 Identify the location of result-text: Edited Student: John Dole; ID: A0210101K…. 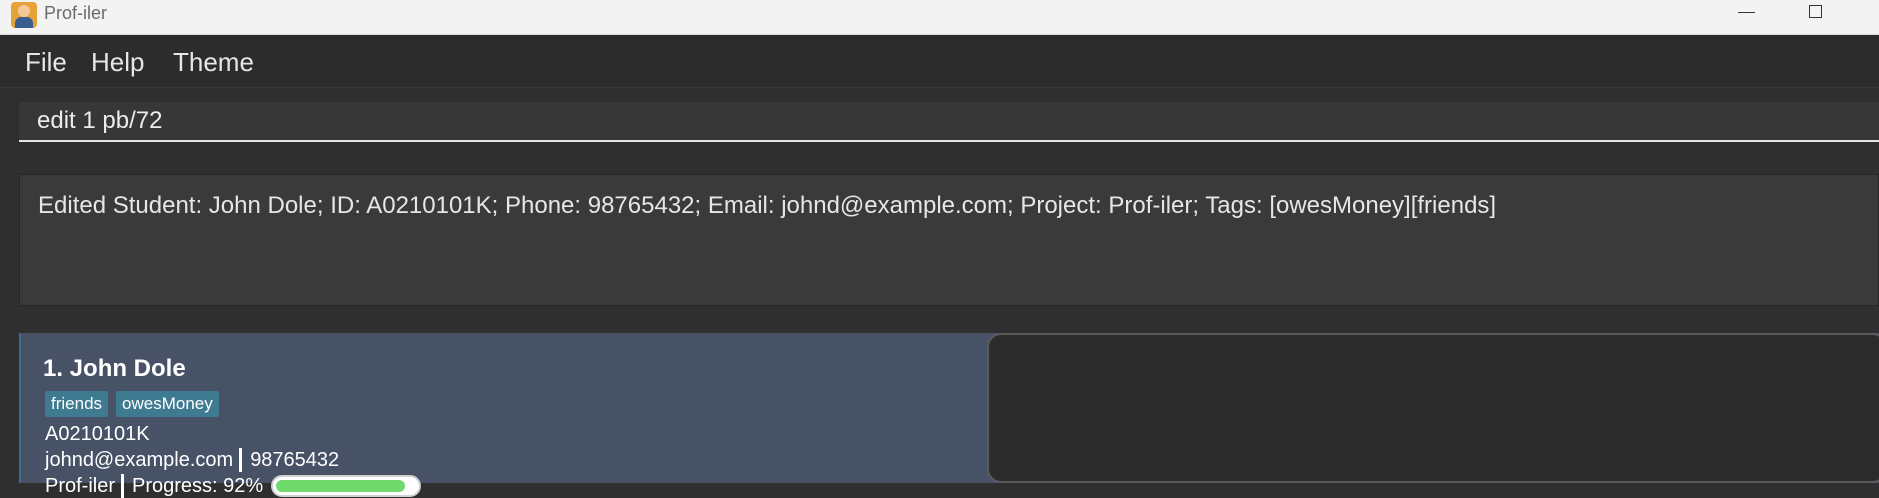
(767, 205).